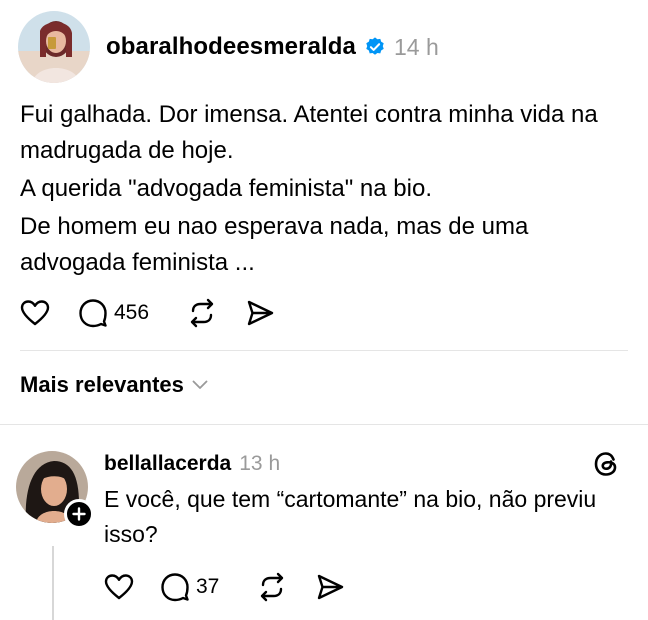 This screenshot has width=648, height=620. What do you see at coordinates (200, 384) in the screenshot?
I see `chevron-down-icon` at bounding box center [200, 384].